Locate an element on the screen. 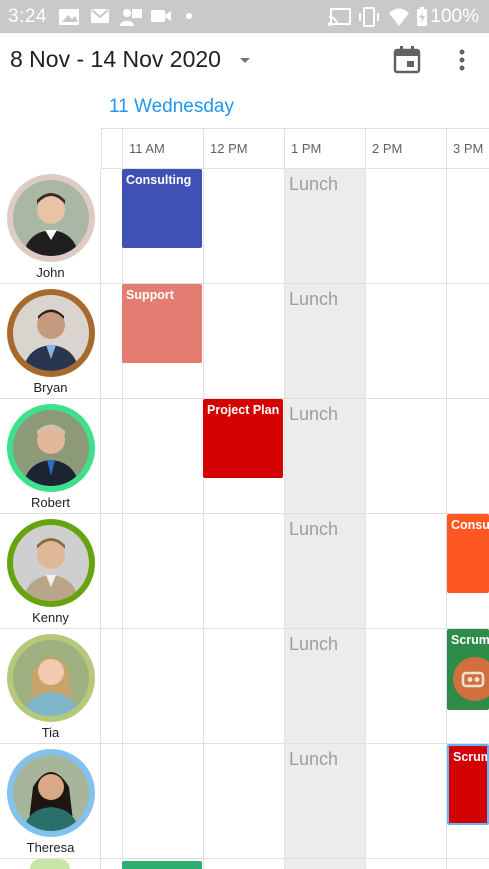 The width and height of the screenshot is (489, 869). resource-name: Bryan is located at coordinates (50, 387).